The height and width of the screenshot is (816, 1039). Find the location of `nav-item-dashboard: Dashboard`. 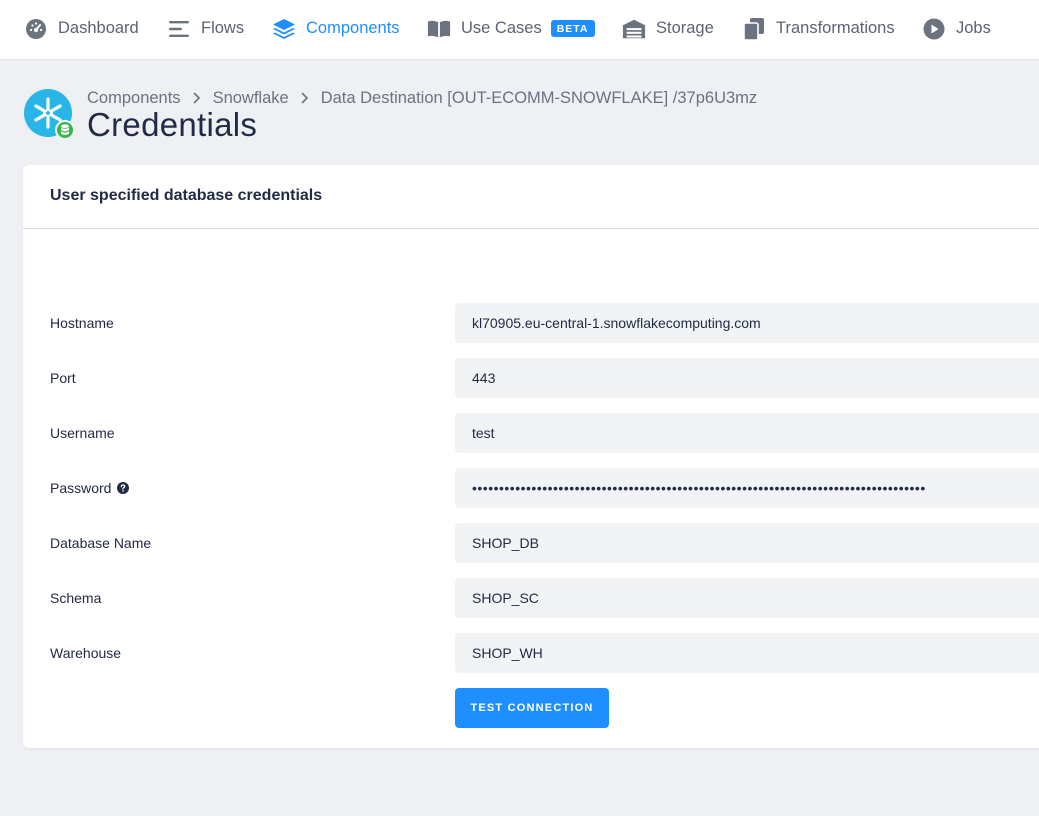

nav-item-dashboard: Dashboard is located at coordinates (81, 28).